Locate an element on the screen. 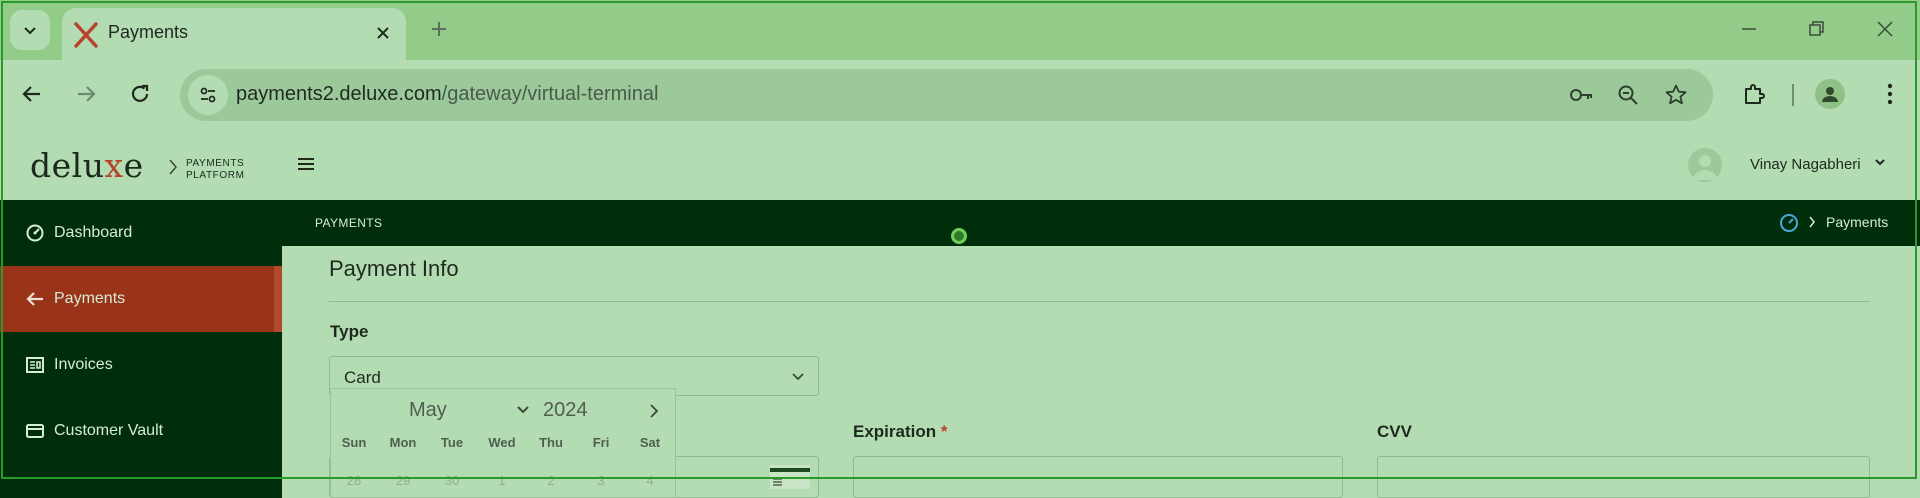 This screenshot has height=498, width=1920. reload-button is located at coordinates (140, 94).